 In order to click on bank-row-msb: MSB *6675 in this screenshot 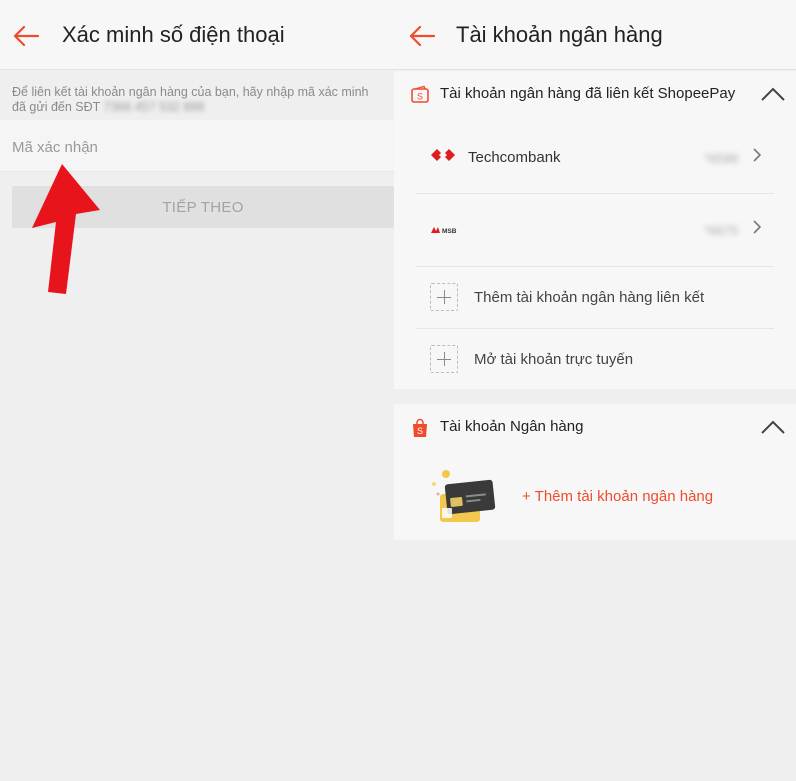, I will do `click(595, 230)`.